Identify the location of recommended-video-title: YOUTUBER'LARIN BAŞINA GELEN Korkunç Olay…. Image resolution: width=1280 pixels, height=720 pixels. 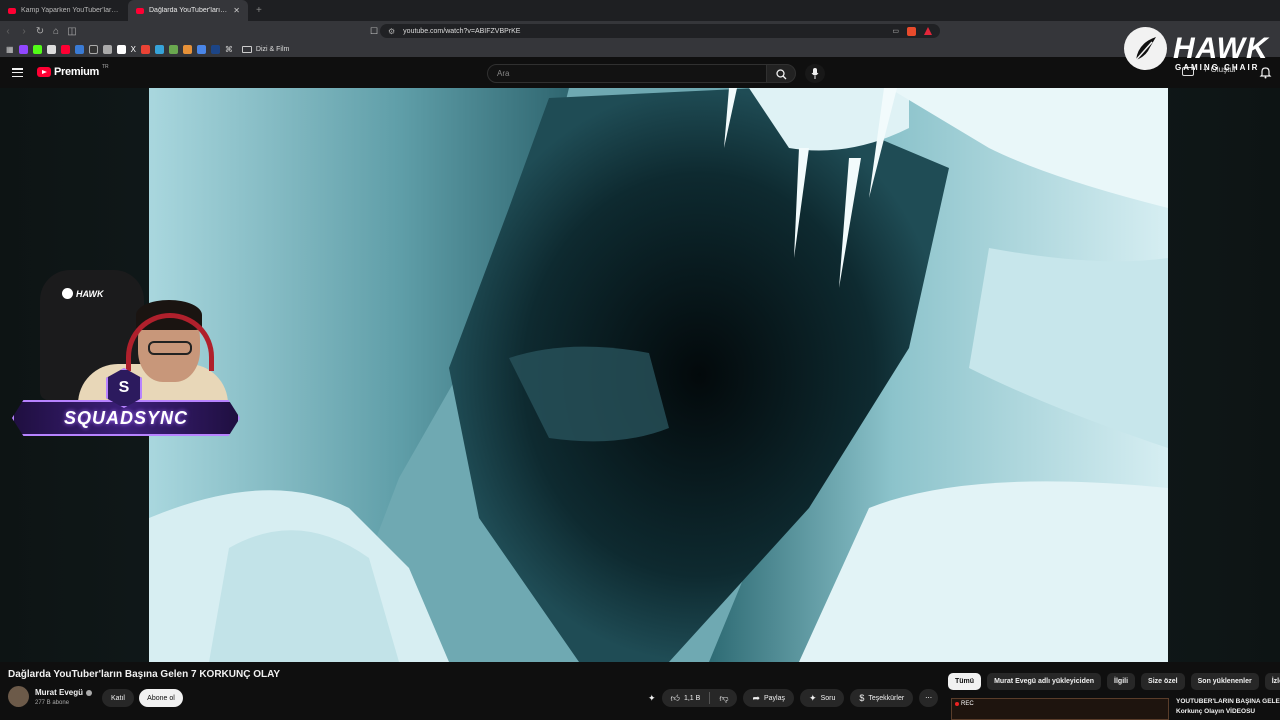
(1228, 707).